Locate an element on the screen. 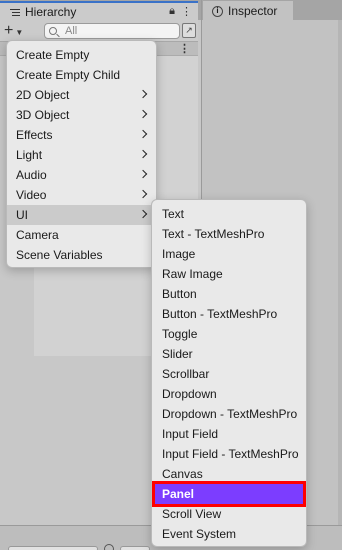 The height and width of the screenshot is (550, 342). submenu-item-panel: Panel is located at coordinates (229, 494).